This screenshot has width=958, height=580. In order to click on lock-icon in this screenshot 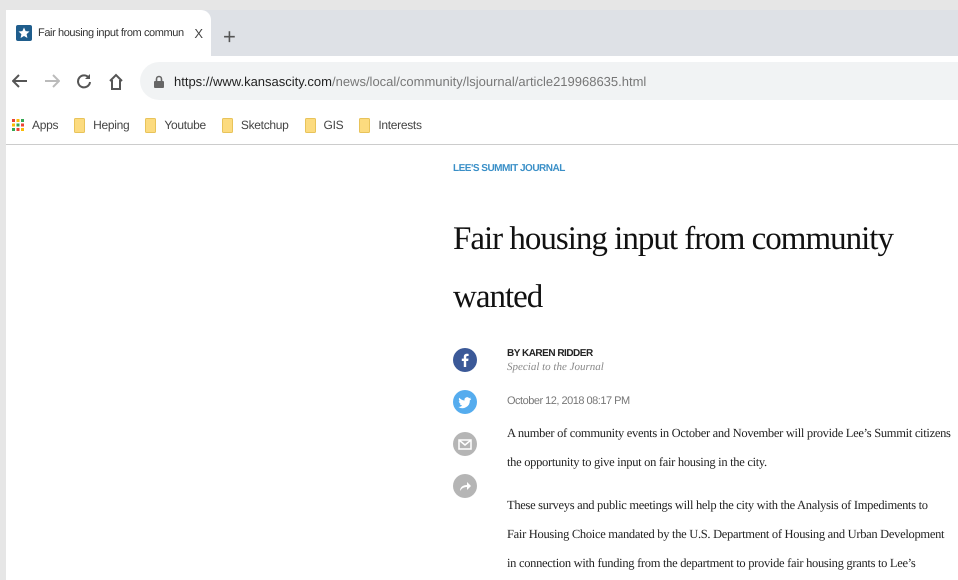, I will do `click(159, 81)`.